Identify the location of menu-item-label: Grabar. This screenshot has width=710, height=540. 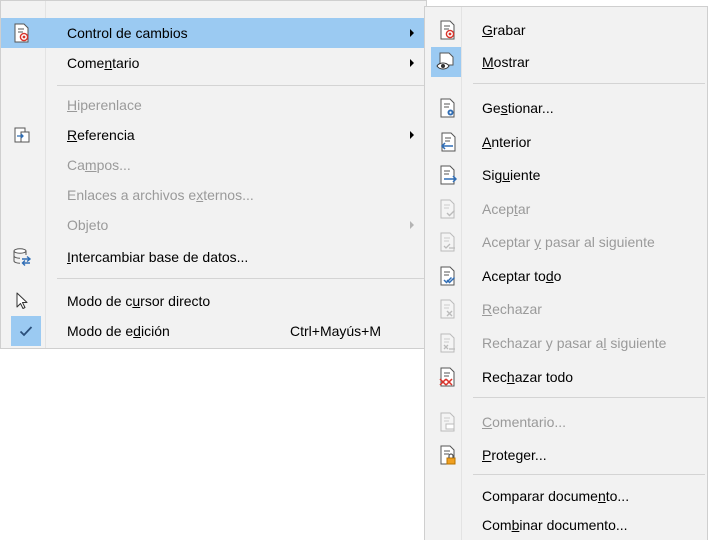
(504, 30).